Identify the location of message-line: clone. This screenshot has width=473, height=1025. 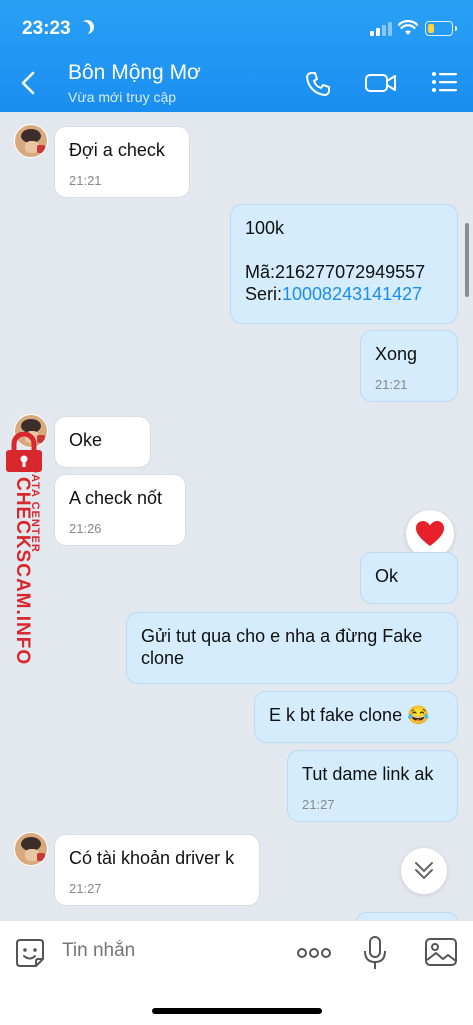
(163, 658).